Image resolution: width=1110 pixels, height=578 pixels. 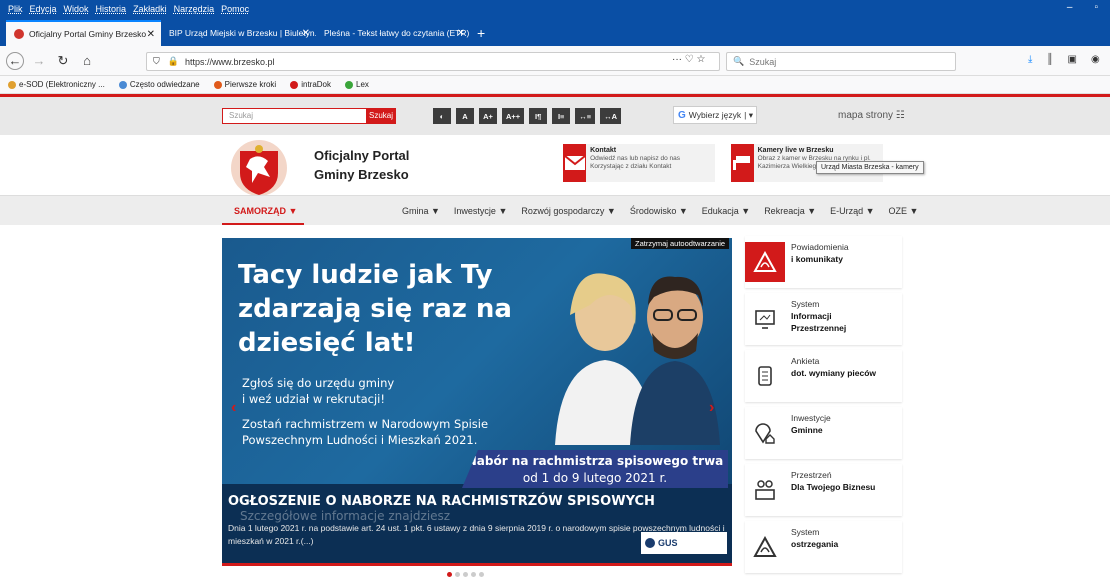 What do you see at coordinates (668, 543) in the screenshot?
I see `gus-label: GUS` at bounding box center [668, 543].